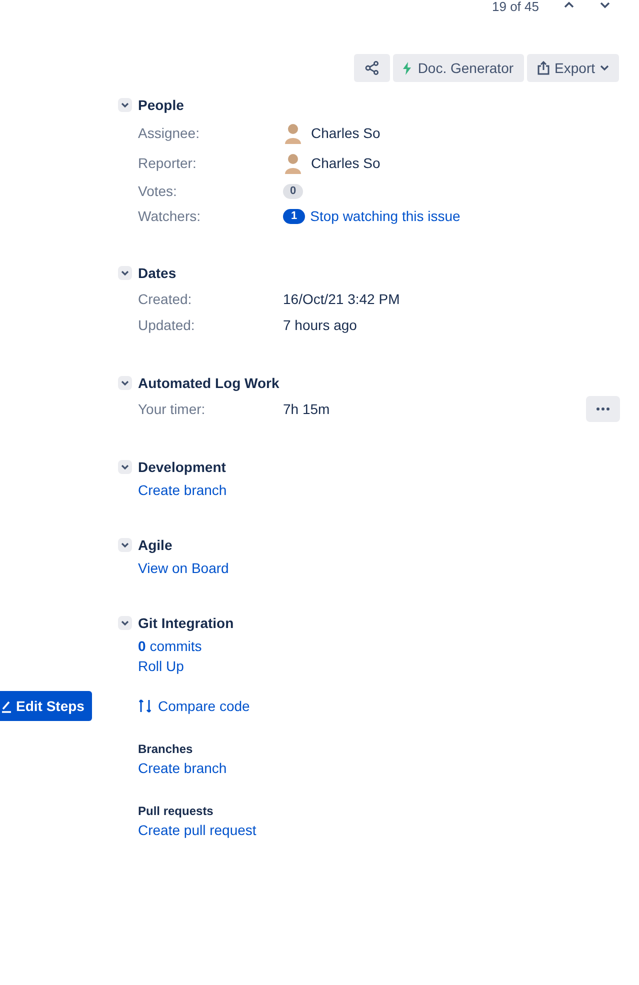 The width and height of the screenshot is (639, 985). Describe the element at coordinates (170, 216) in the screenshot. I see `field-label: Watchers:` at that location.